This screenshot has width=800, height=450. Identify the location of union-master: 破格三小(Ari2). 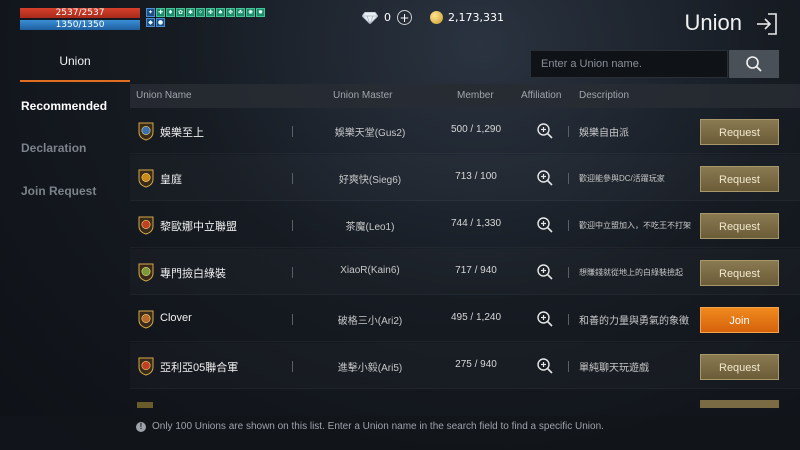
(370, 321).